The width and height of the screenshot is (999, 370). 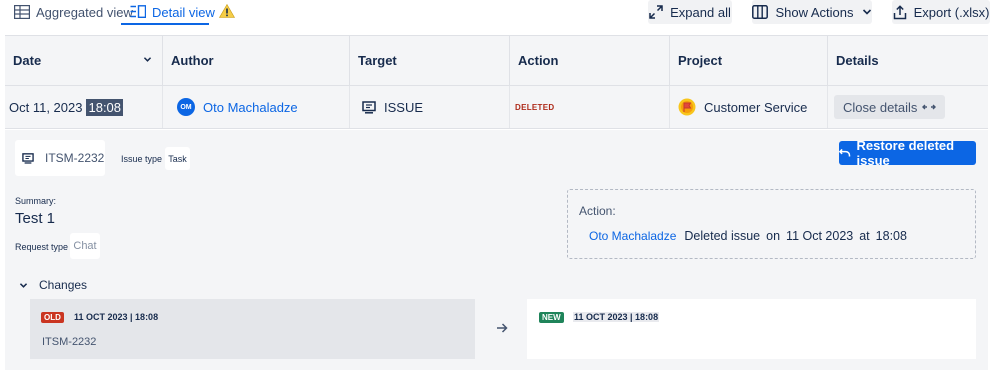 What do you see at coordinates (722, 236) in the screenshot?
I see `action-text: Deleted issue` at bounding box center [722, 236].